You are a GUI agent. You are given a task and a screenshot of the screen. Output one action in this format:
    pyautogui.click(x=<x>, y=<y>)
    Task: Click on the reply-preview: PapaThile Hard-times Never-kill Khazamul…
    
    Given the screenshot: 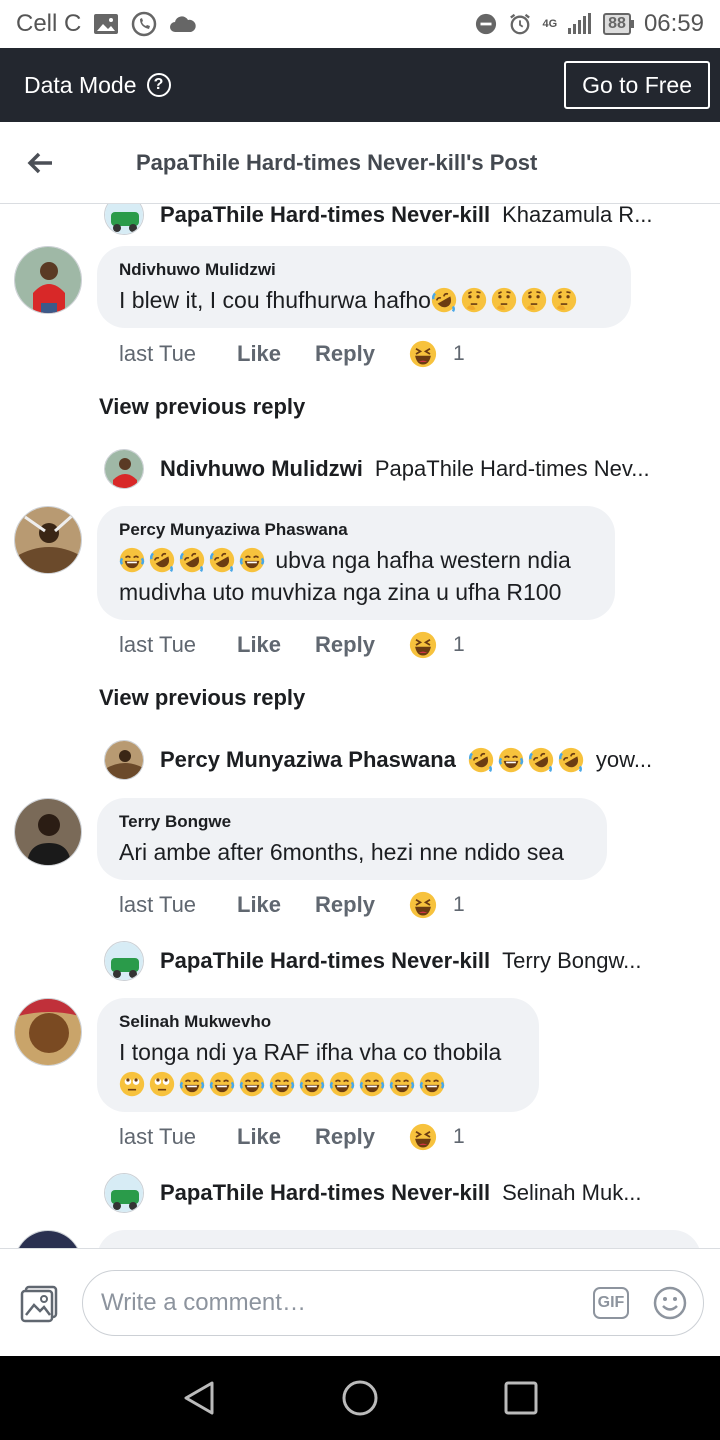 What is the action you would take?
    pyautogui.click(x=392, y=220)
    